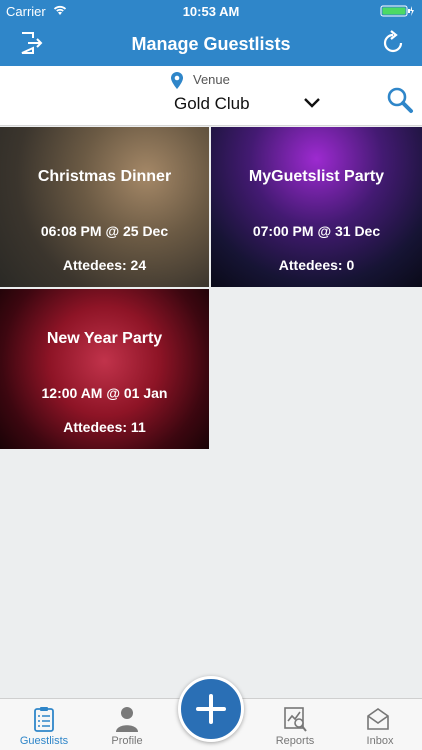 The height and width of the screenshot is (750, 422). What do you see at coordinates (378, 719) in the screenshot?
I see `envelope-icon` at bounding box center [378, 719].